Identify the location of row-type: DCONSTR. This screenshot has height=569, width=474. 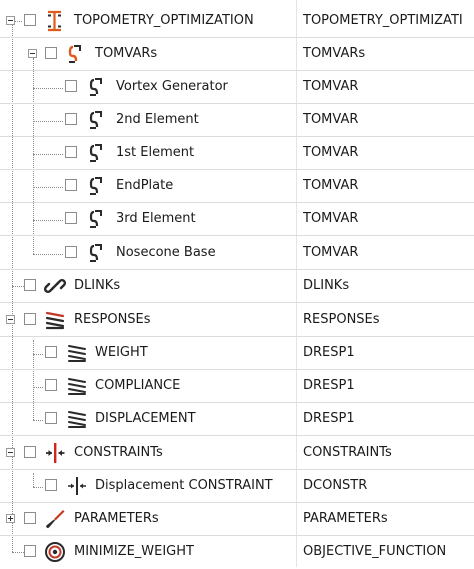
(335, 485).